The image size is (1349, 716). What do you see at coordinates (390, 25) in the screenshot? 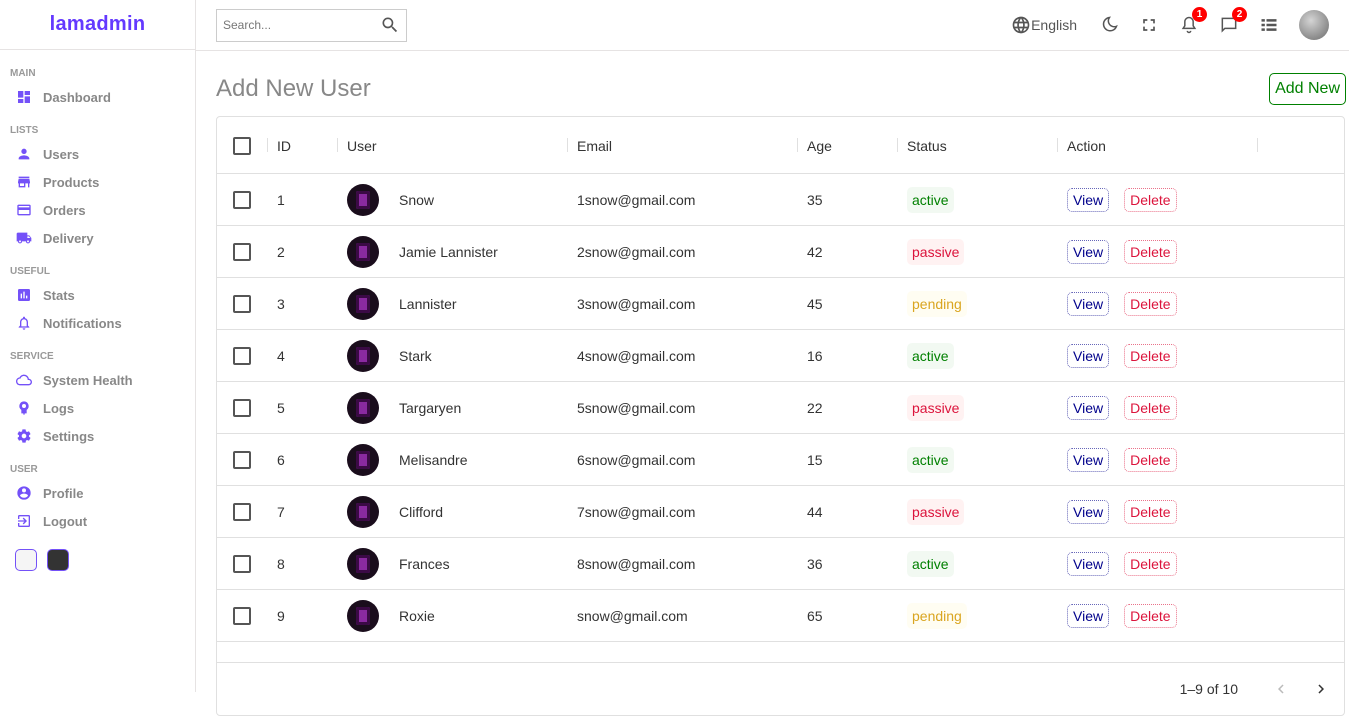
I see `search-icon` at bounding box center [390, 25].